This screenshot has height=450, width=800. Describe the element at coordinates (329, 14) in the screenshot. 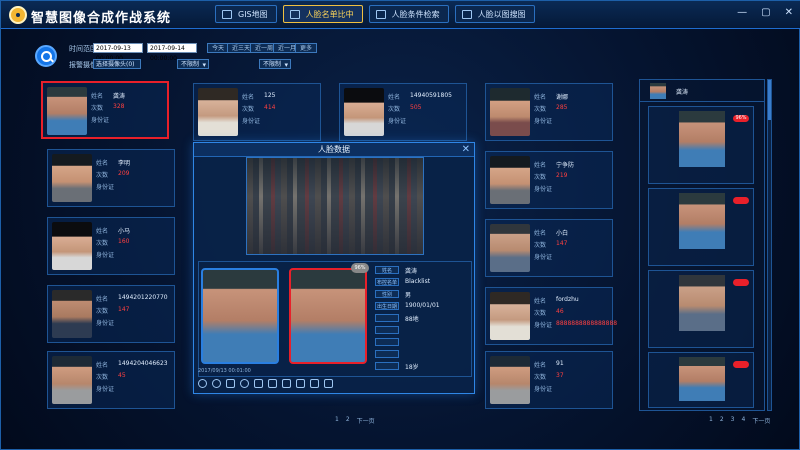

I see `tab-label: 人脸名单比中` at that location.